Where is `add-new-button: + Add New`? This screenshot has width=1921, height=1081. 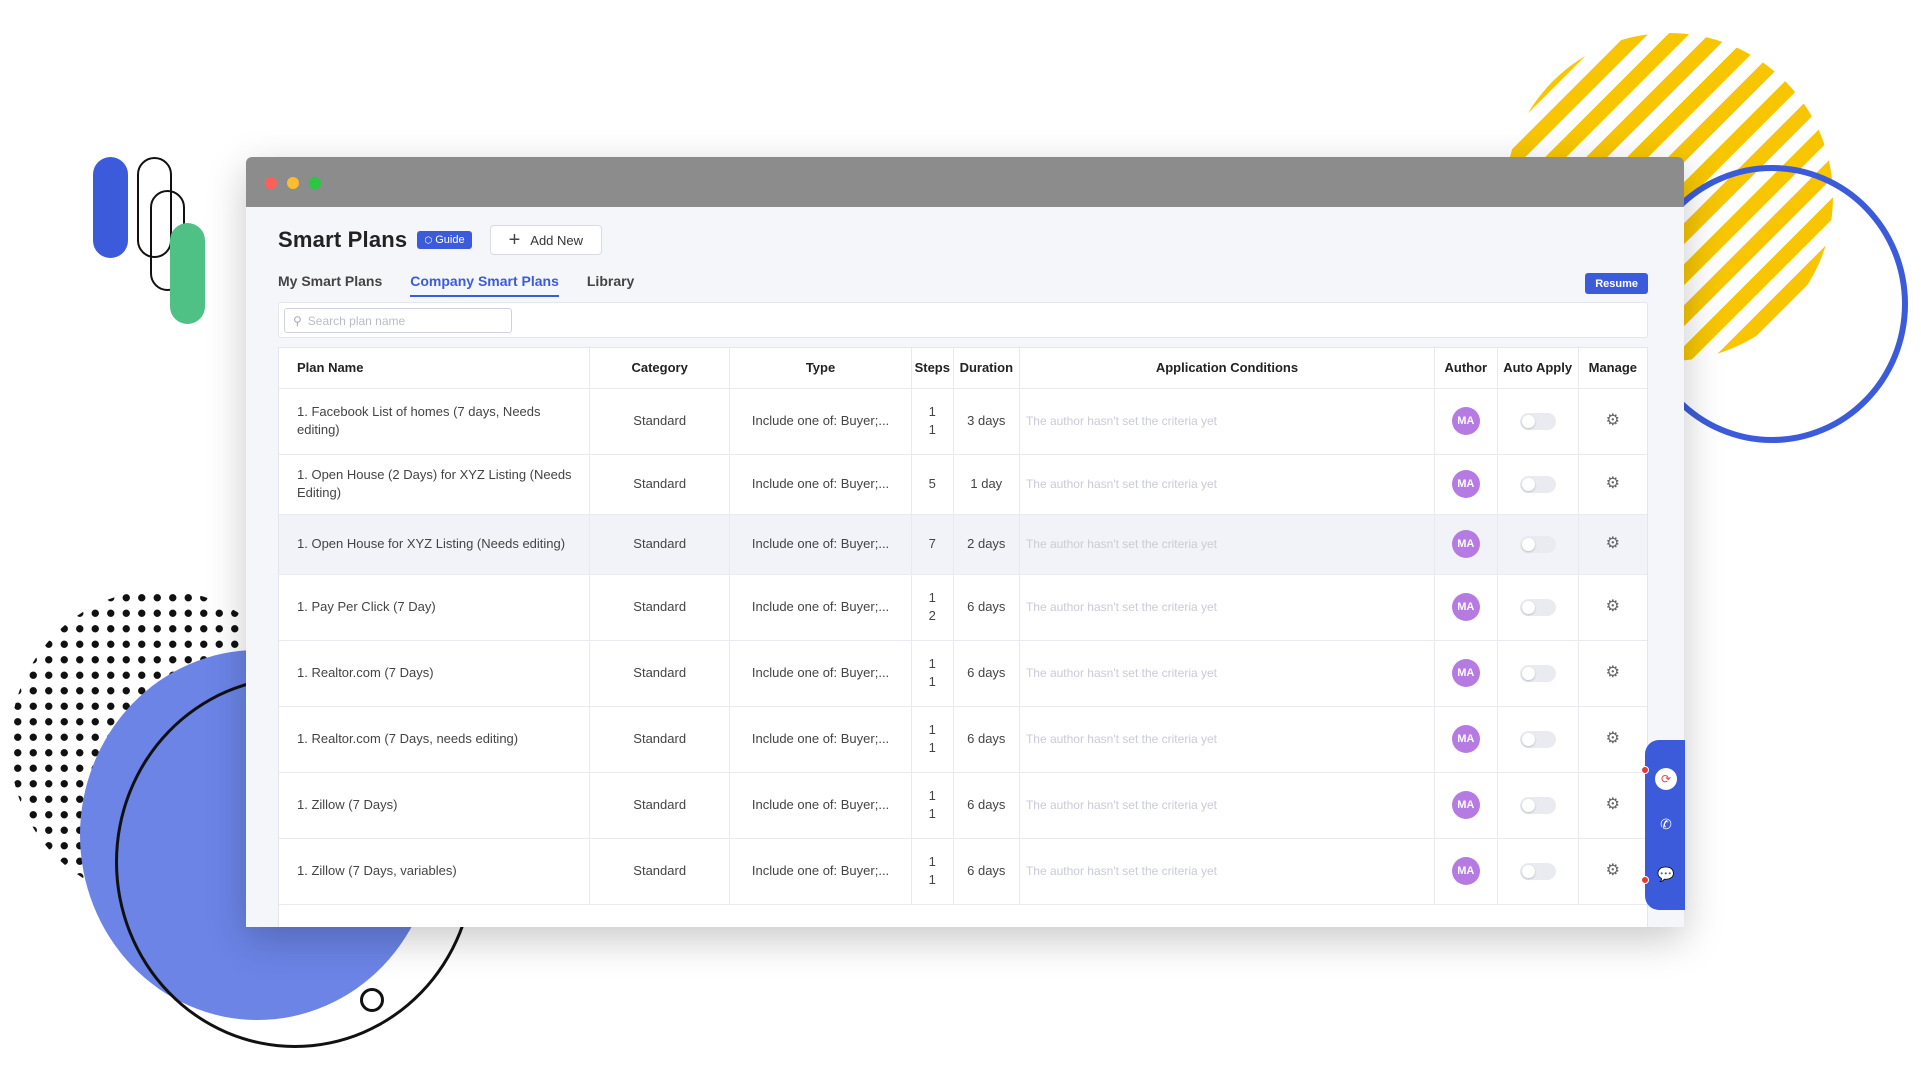 add-new-button: + Add New is located at coordinates (546, 240).